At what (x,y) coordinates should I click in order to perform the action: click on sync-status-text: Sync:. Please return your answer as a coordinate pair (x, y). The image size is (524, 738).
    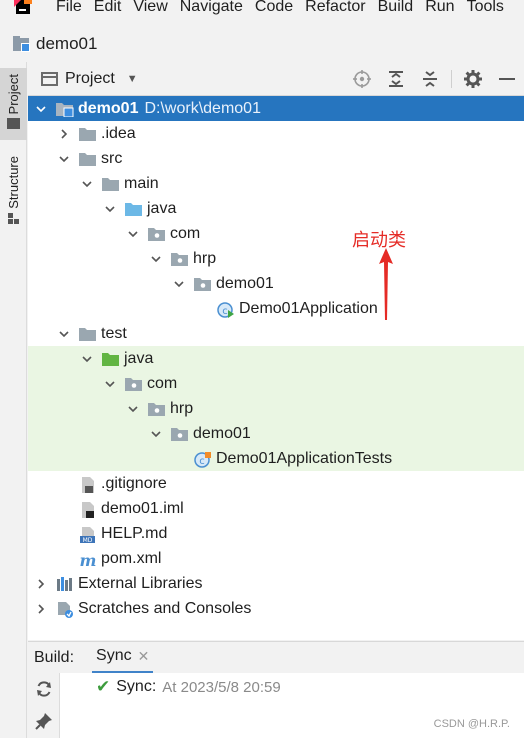
    Looking at the image, I should click on (136, 686).